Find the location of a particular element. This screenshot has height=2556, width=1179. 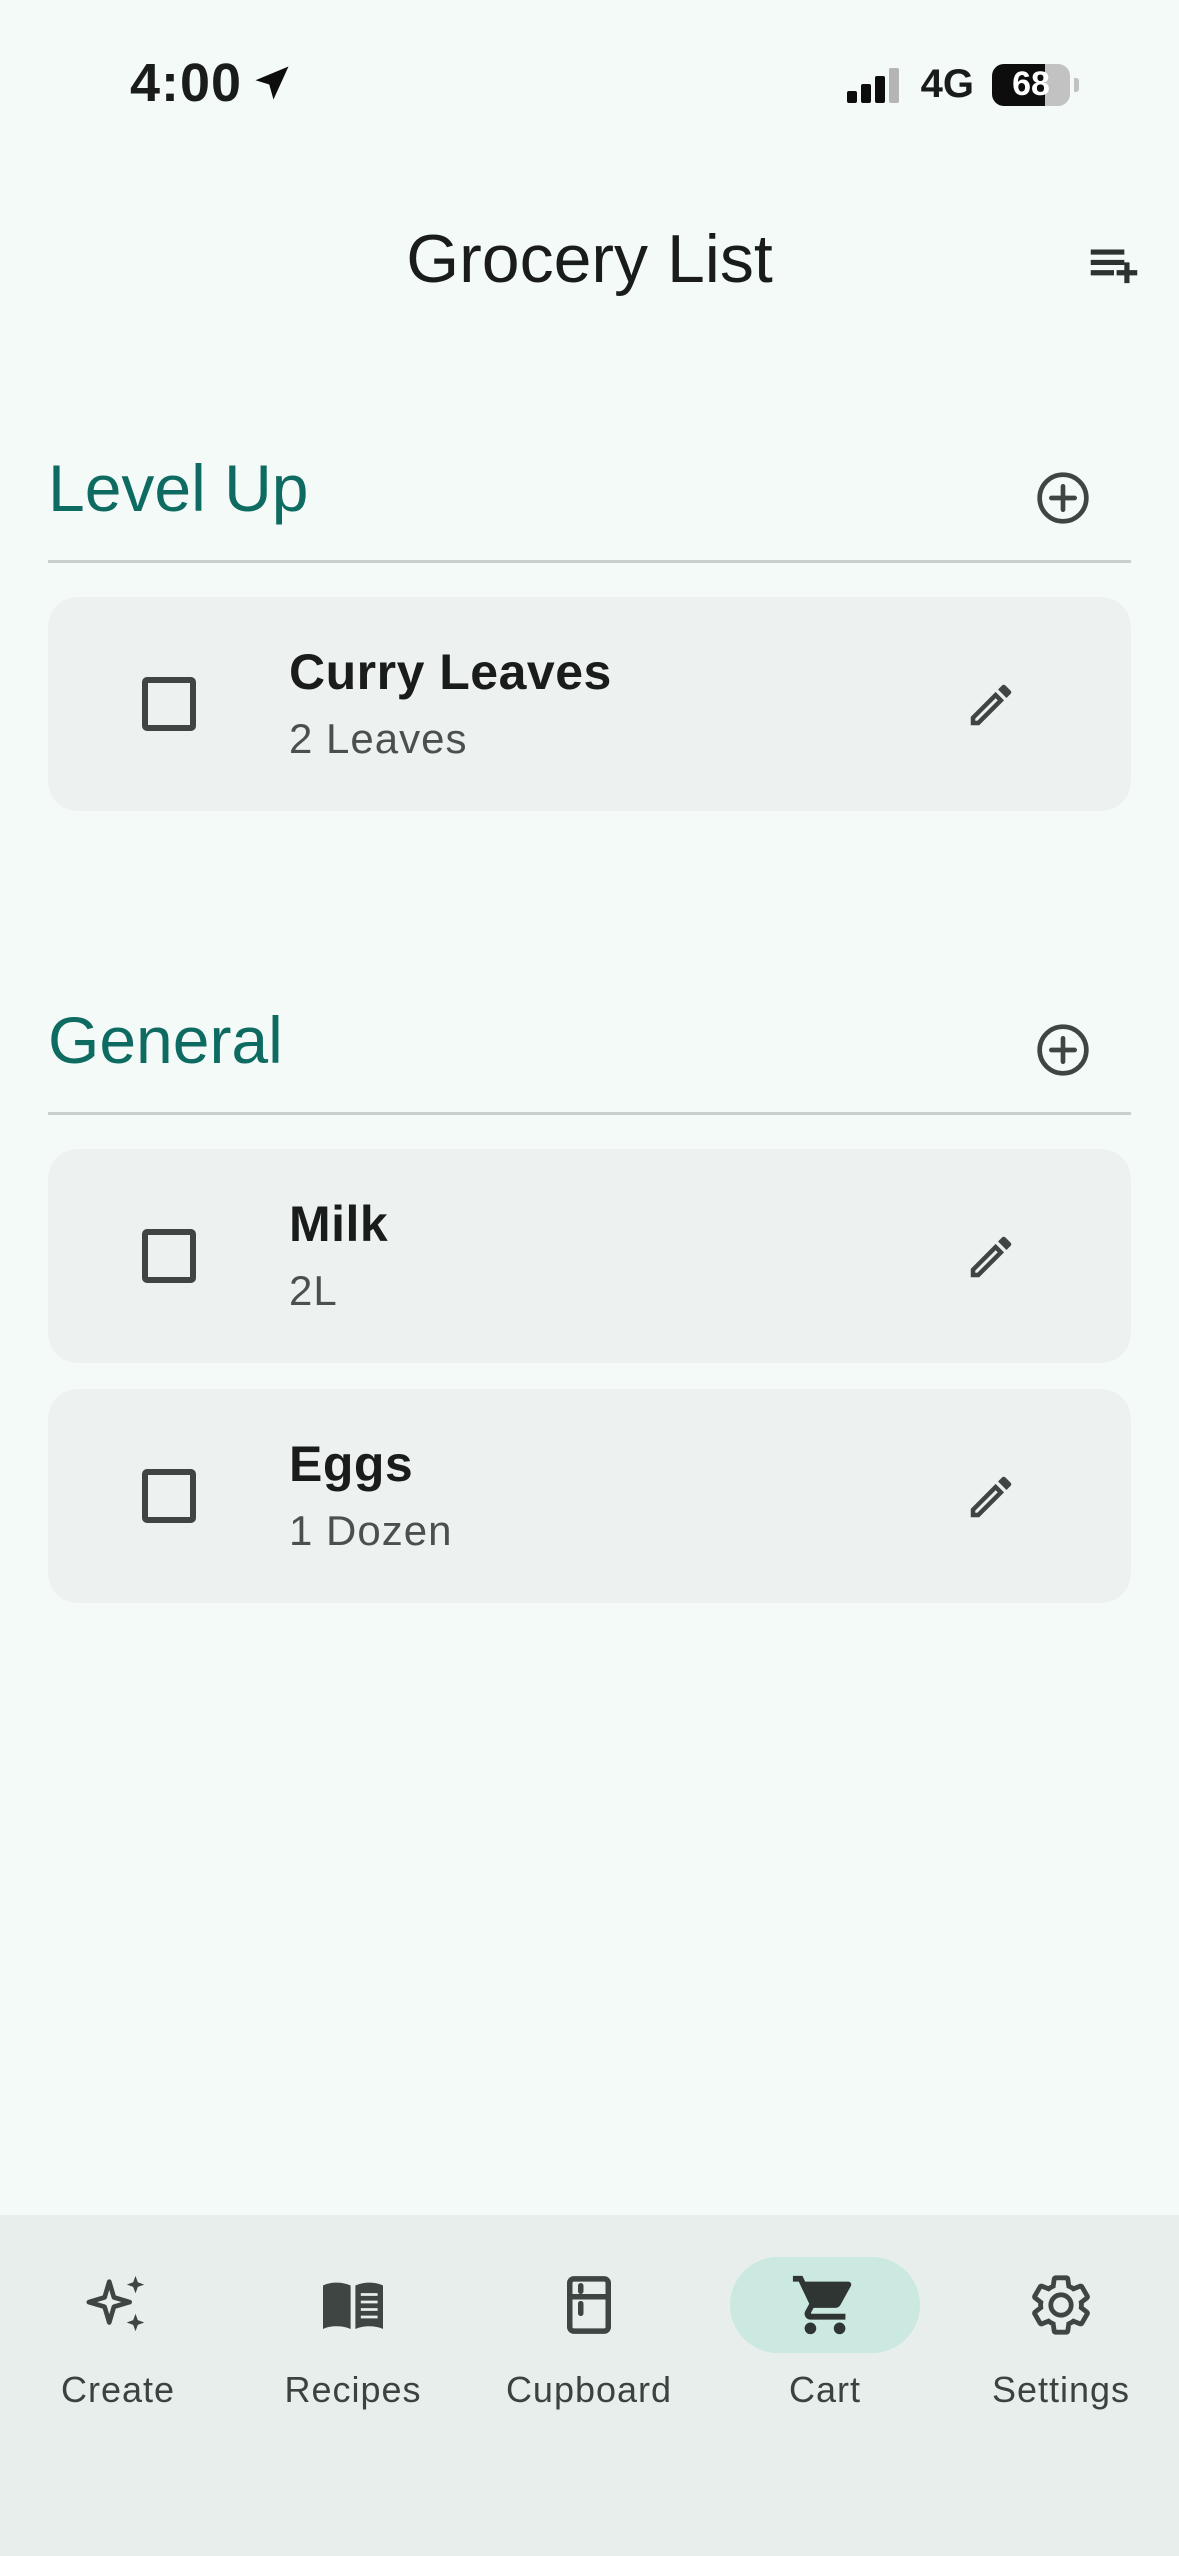

signal-icon is located at coordinates (872, 85).